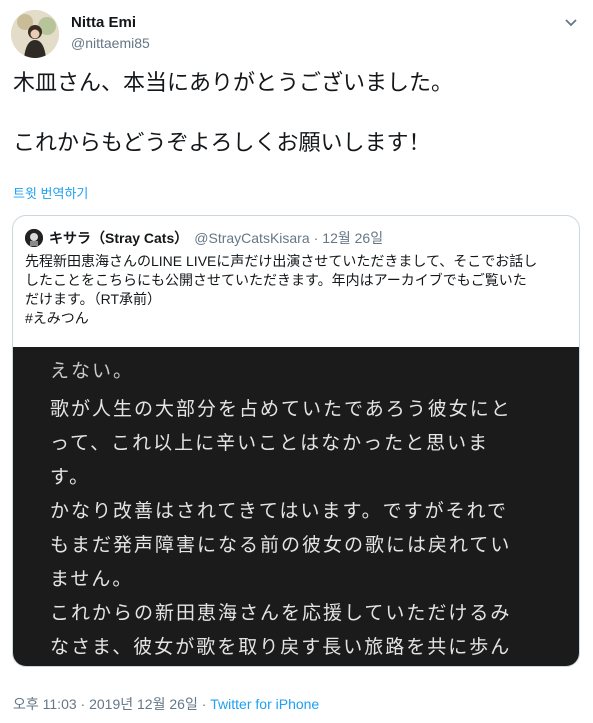  Describe the element at coordinates (119, 238) in the screenshot. I see `quoted-author-name: キサラ（Stray Cats）` at that location.